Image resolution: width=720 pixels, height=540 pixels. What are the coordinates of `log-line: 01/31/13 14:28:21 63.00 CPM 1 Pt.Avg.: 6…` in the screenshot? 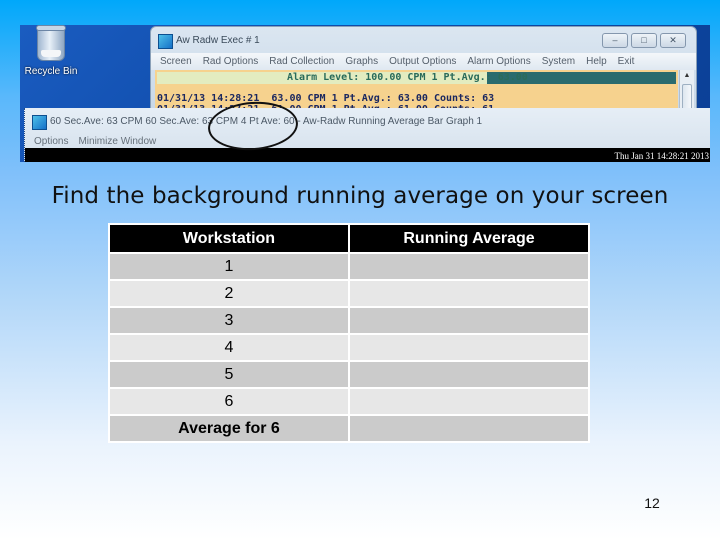 It's located at (326, 98).